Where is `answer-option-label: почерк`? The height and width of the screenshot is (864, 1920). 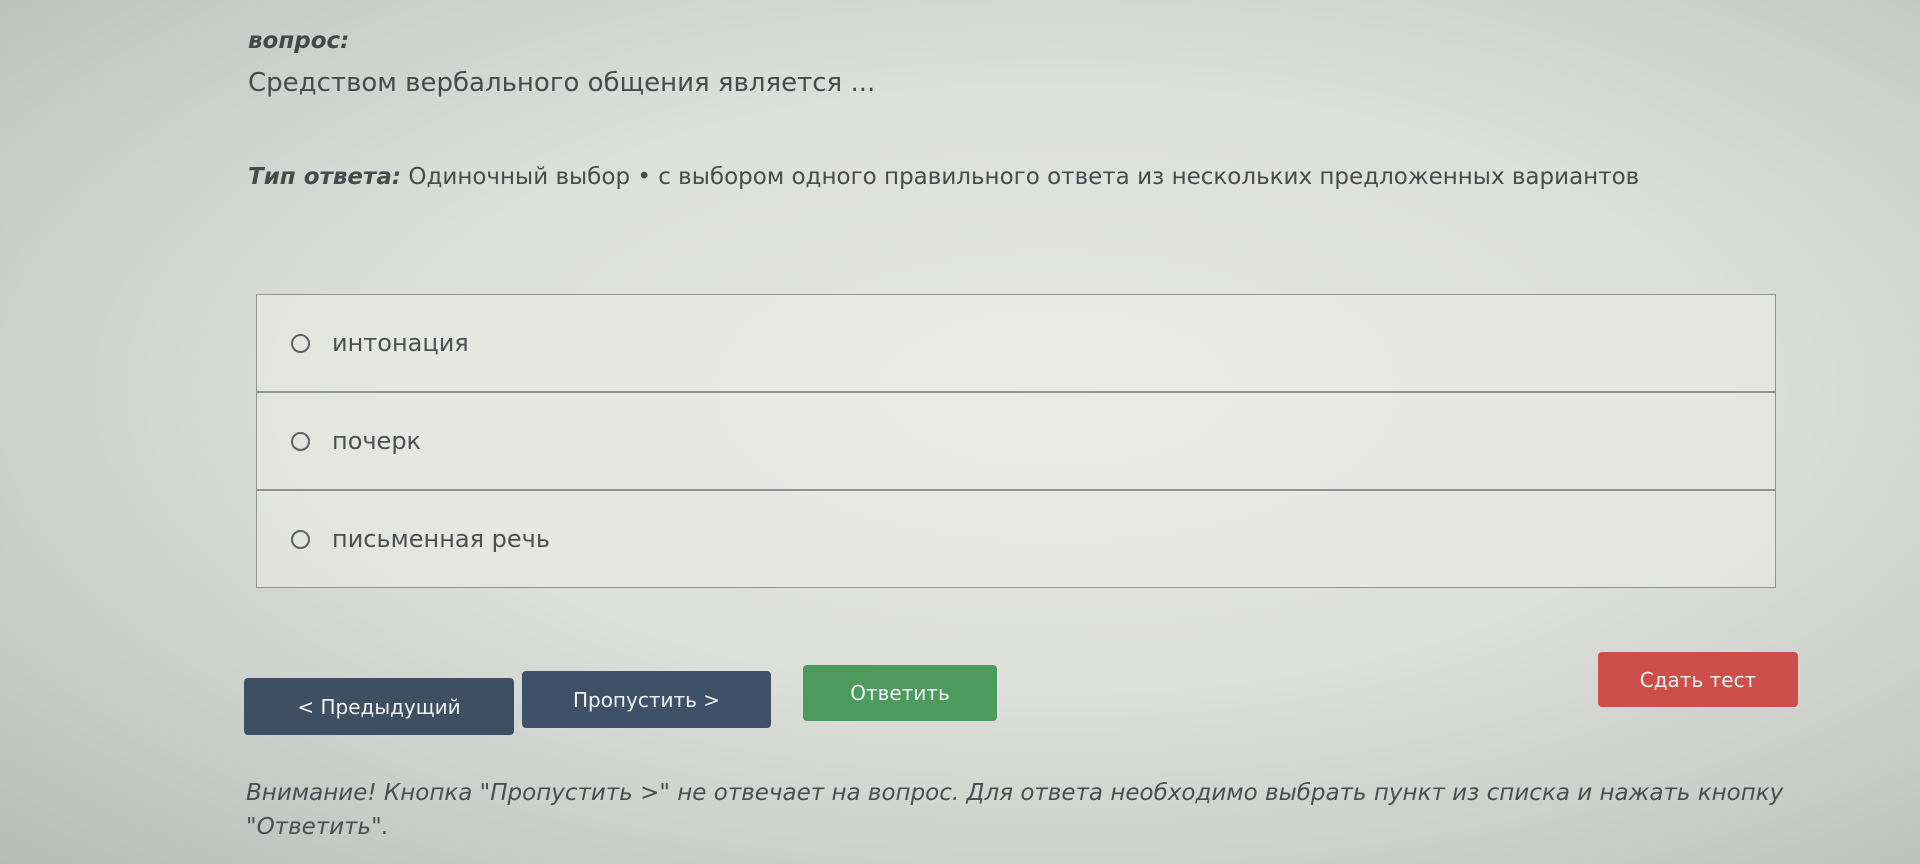
answer-option-label: почерк is located at coordinates (377, 441).